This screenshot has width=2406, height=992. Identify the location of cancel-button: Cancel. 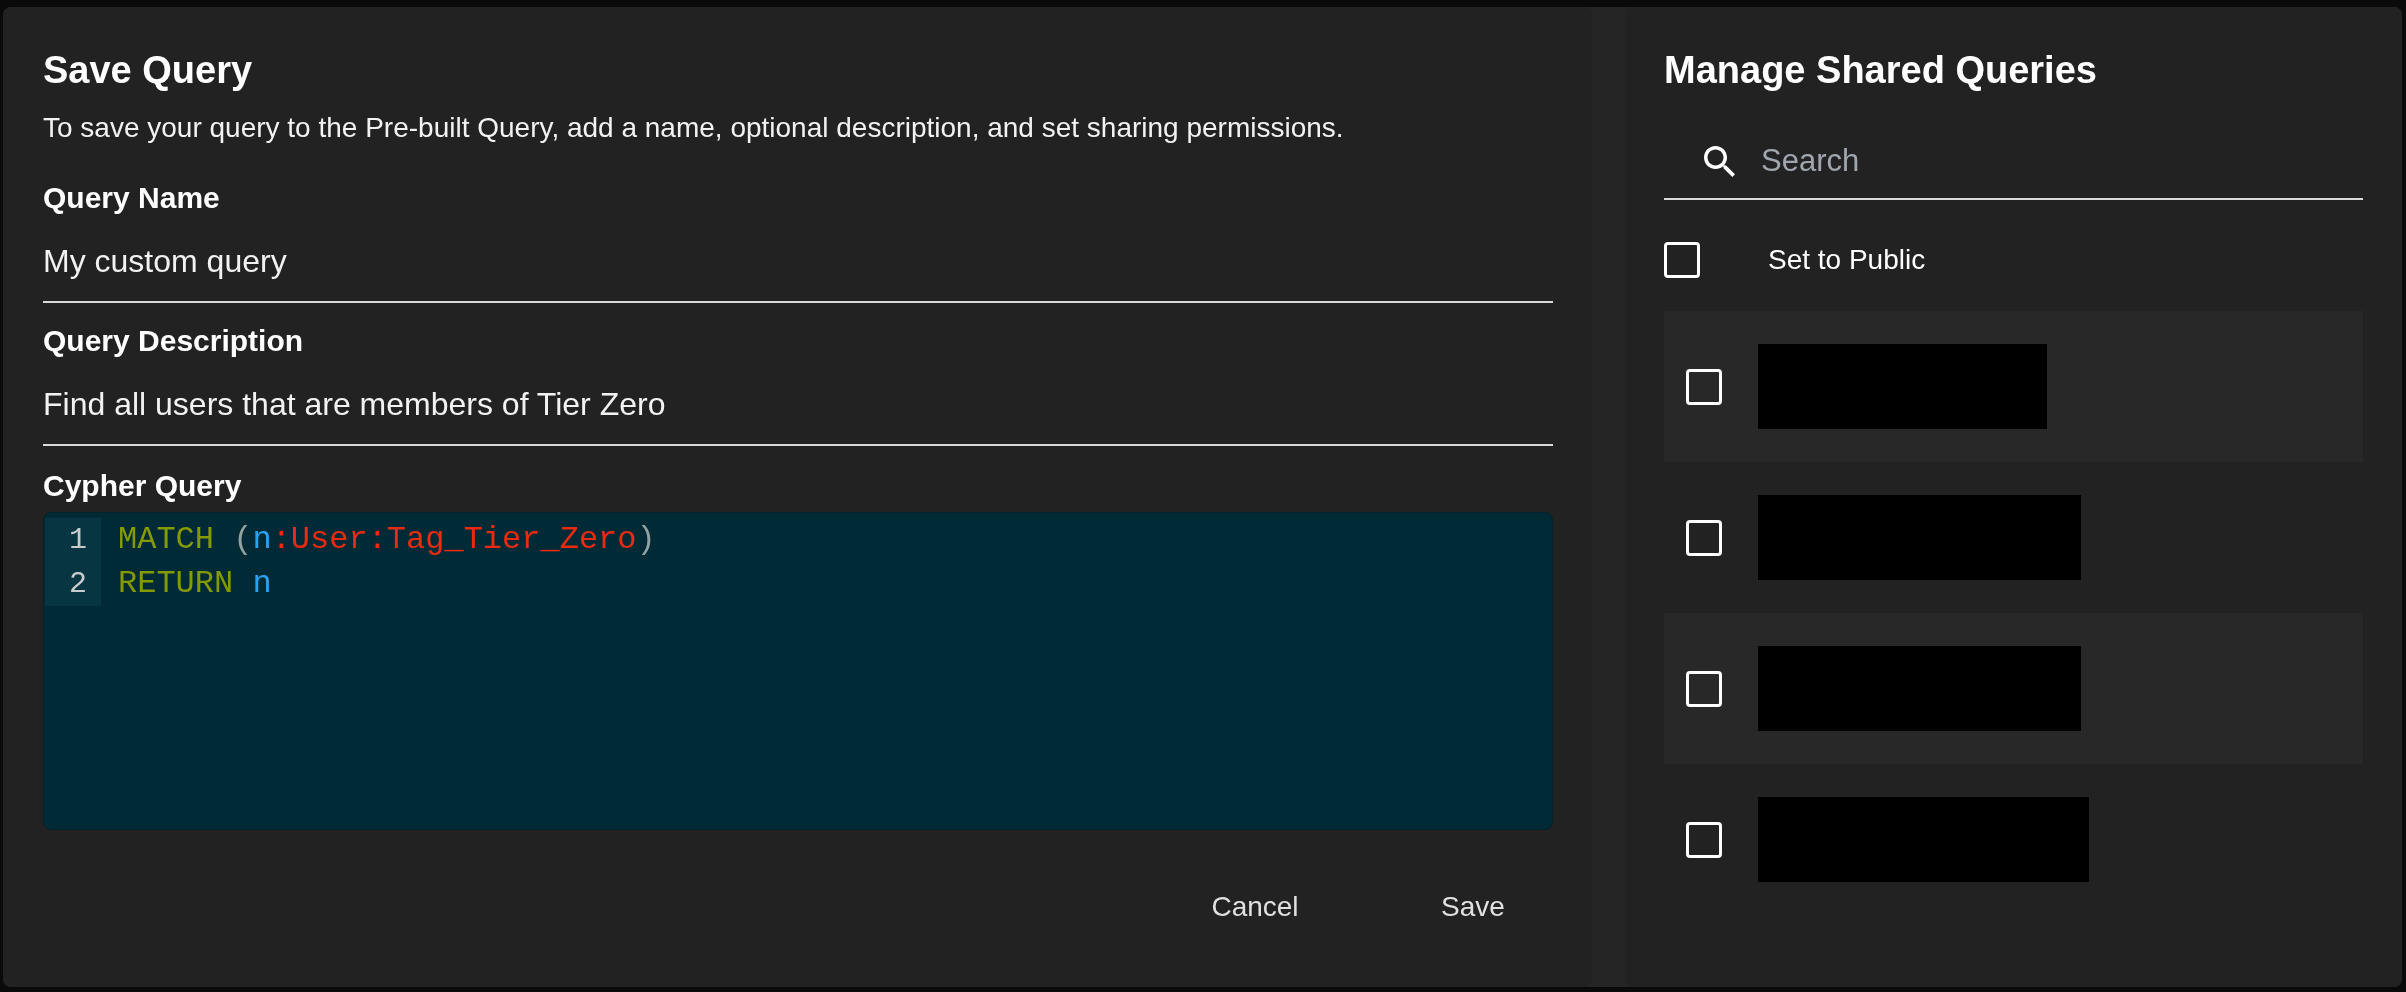
(1255, 907).